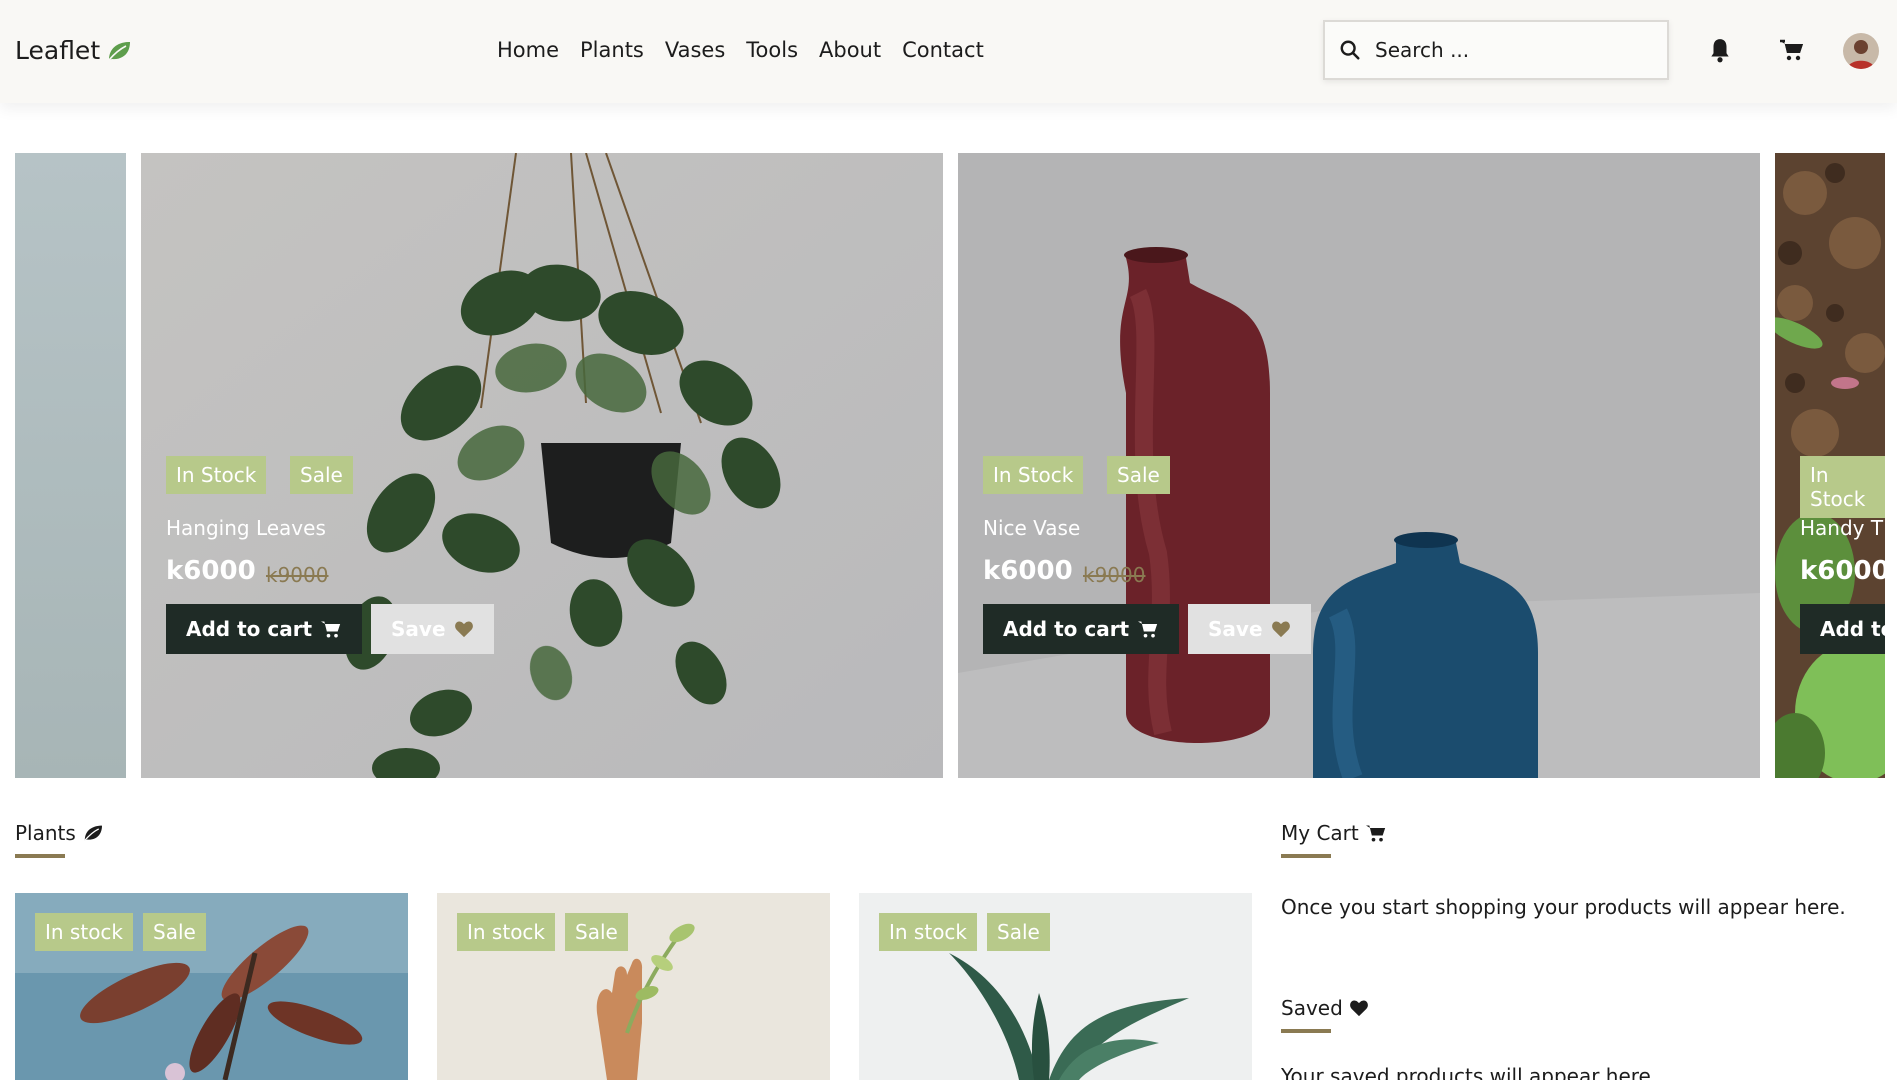 This screenshot has width=1897, height=1080. Describe the element at coordinates (70, 465) in the screenshot. I see `carousel-slide-prev` at that location.